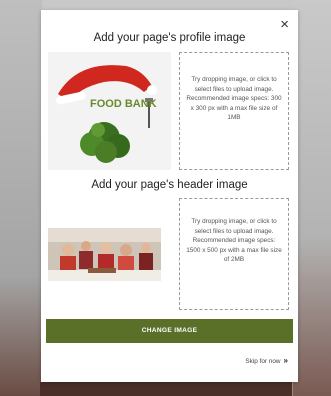 Image resolution: width=331 pixels, height=396 pixels. I want to click on double-chevron-right-icon: », so click(285, 360).